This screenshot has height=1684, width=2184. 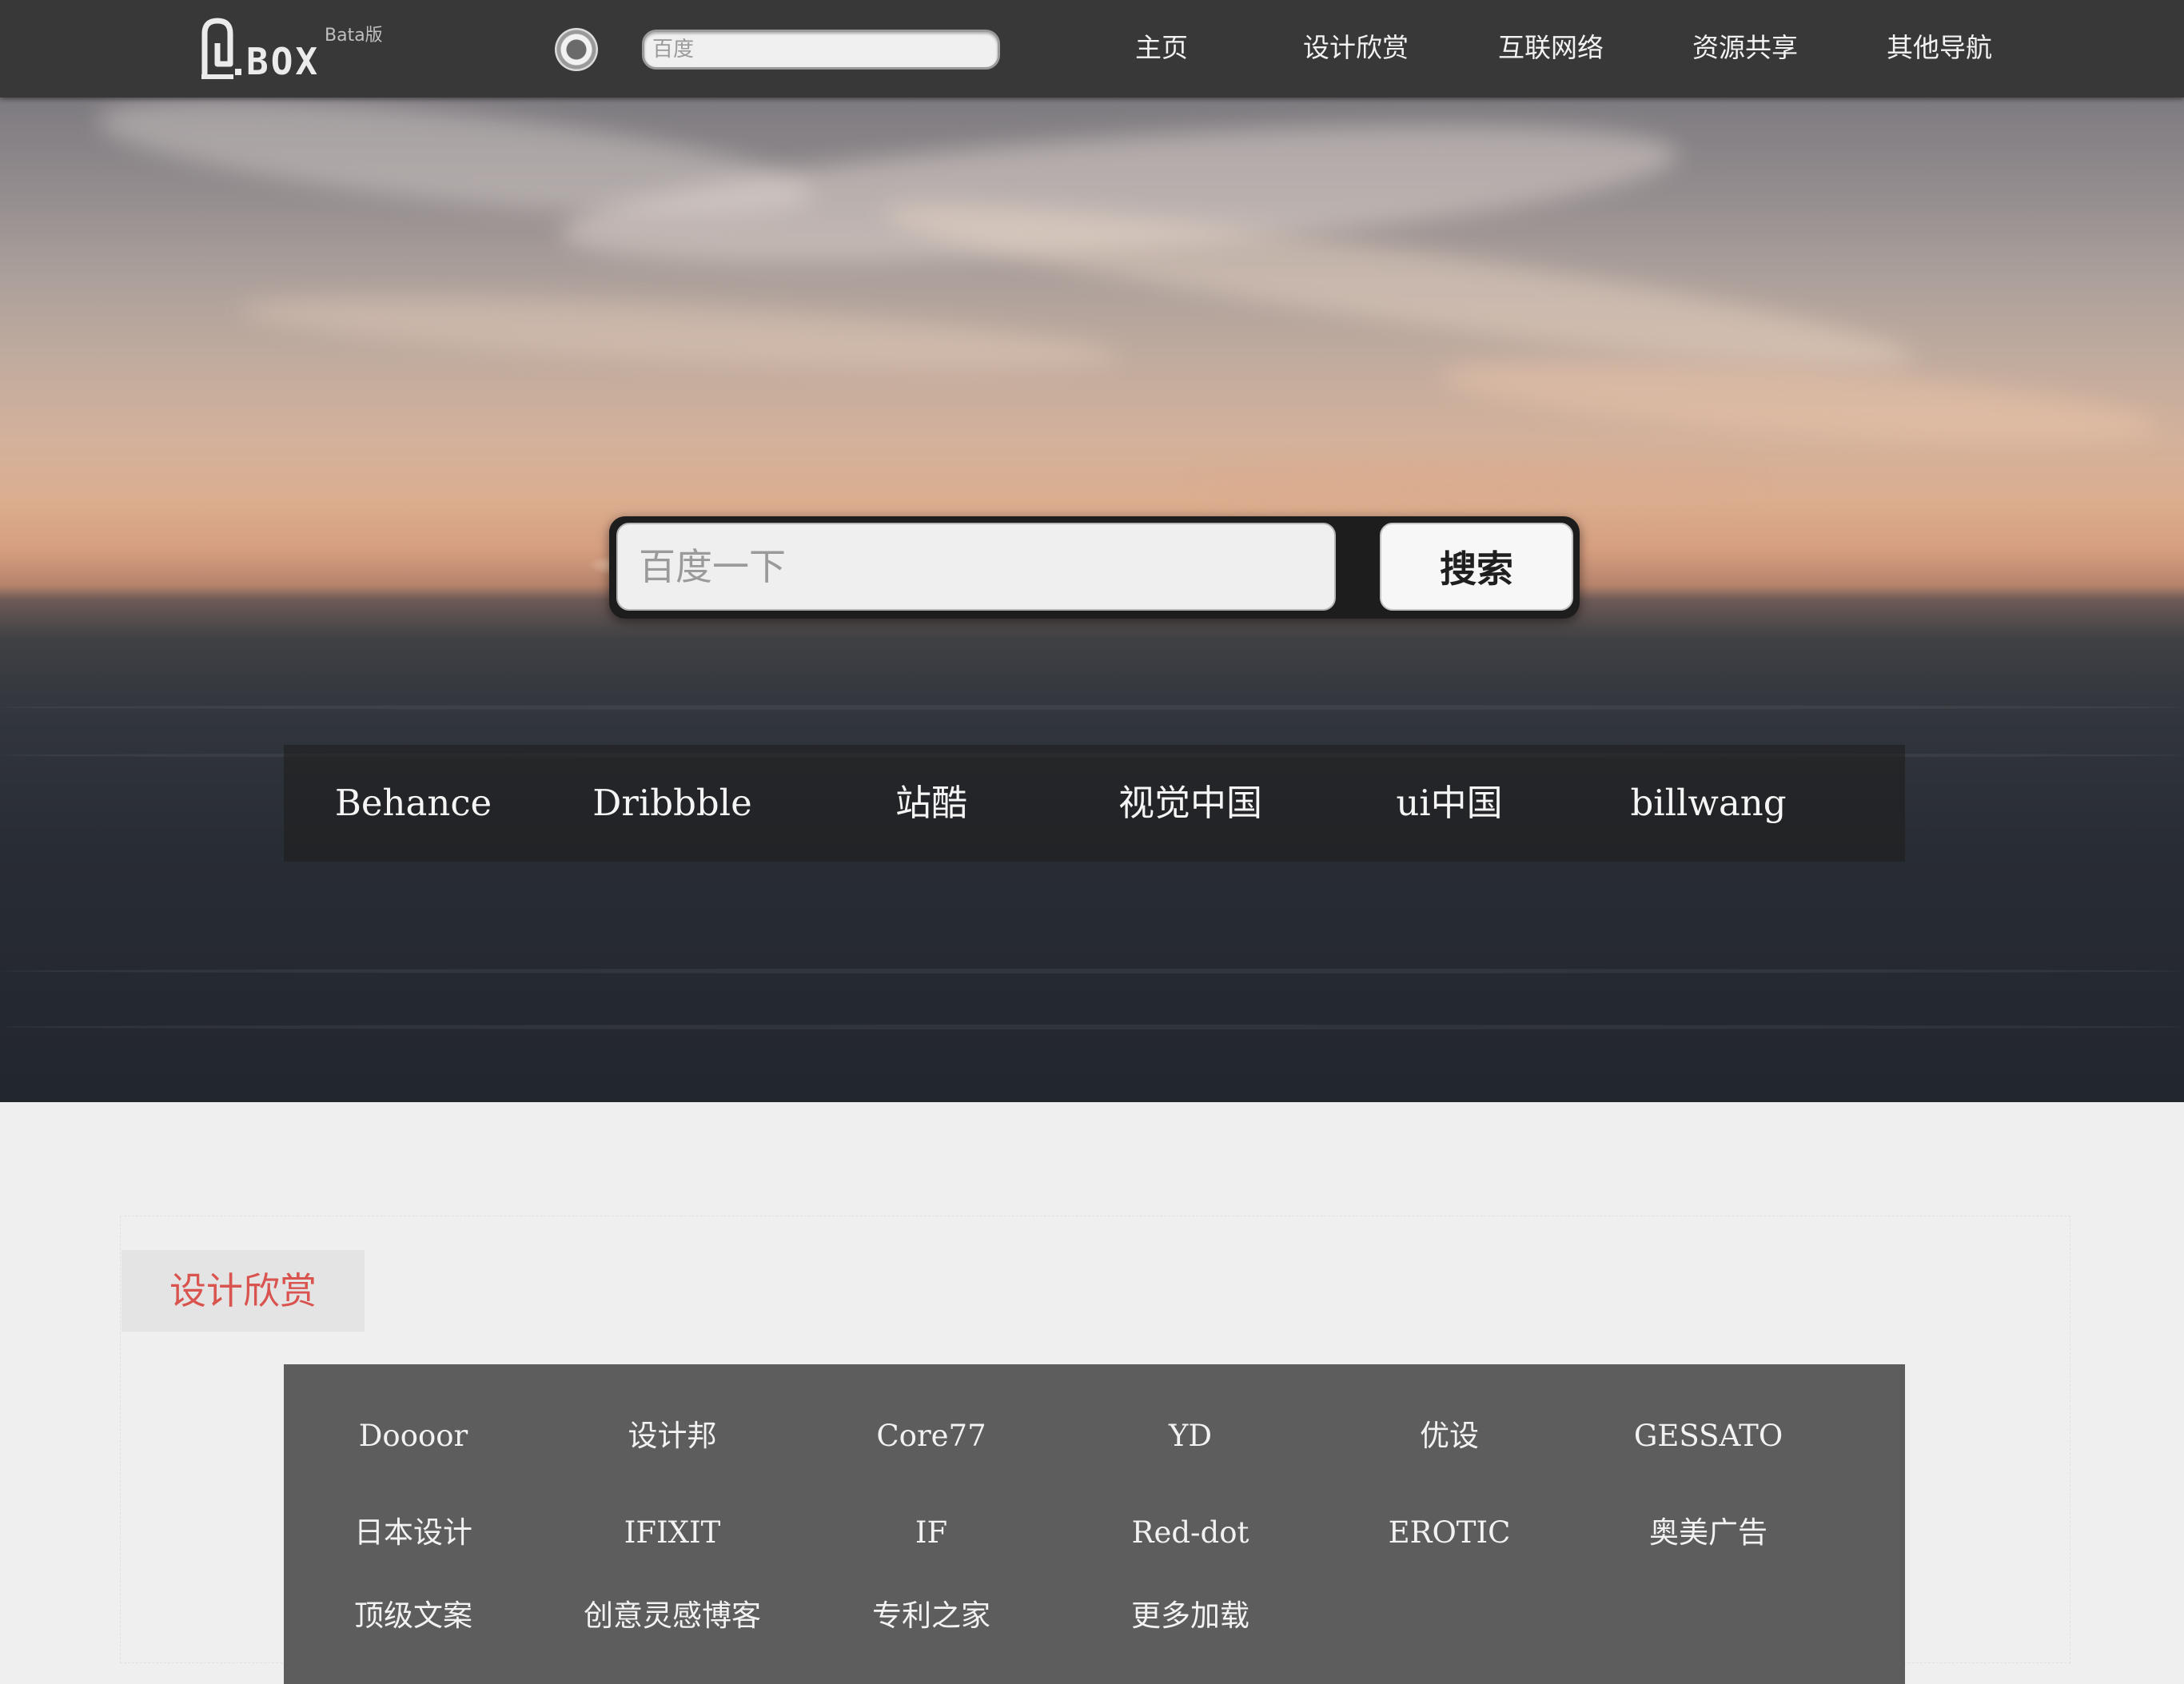 What do you see at coordinates (976, 567) in the screenshot?
I see `main-search-input` at bounding box center [976, 567].